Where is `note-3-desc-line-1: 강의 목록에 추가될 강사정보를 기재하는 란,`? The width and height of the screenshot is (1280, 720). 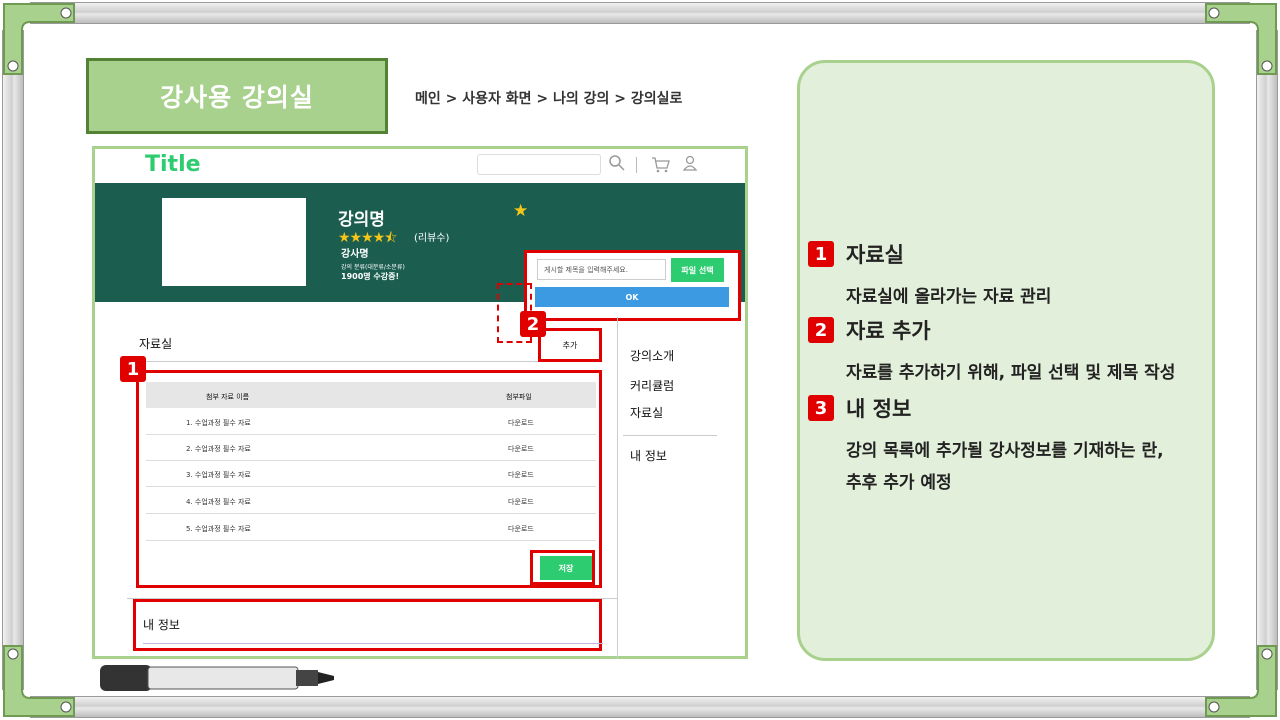 note-3-desc-line-1: 강의 목록에 추가될 강사정보를 기재하는 란, is located at coordinates (1005, 451).